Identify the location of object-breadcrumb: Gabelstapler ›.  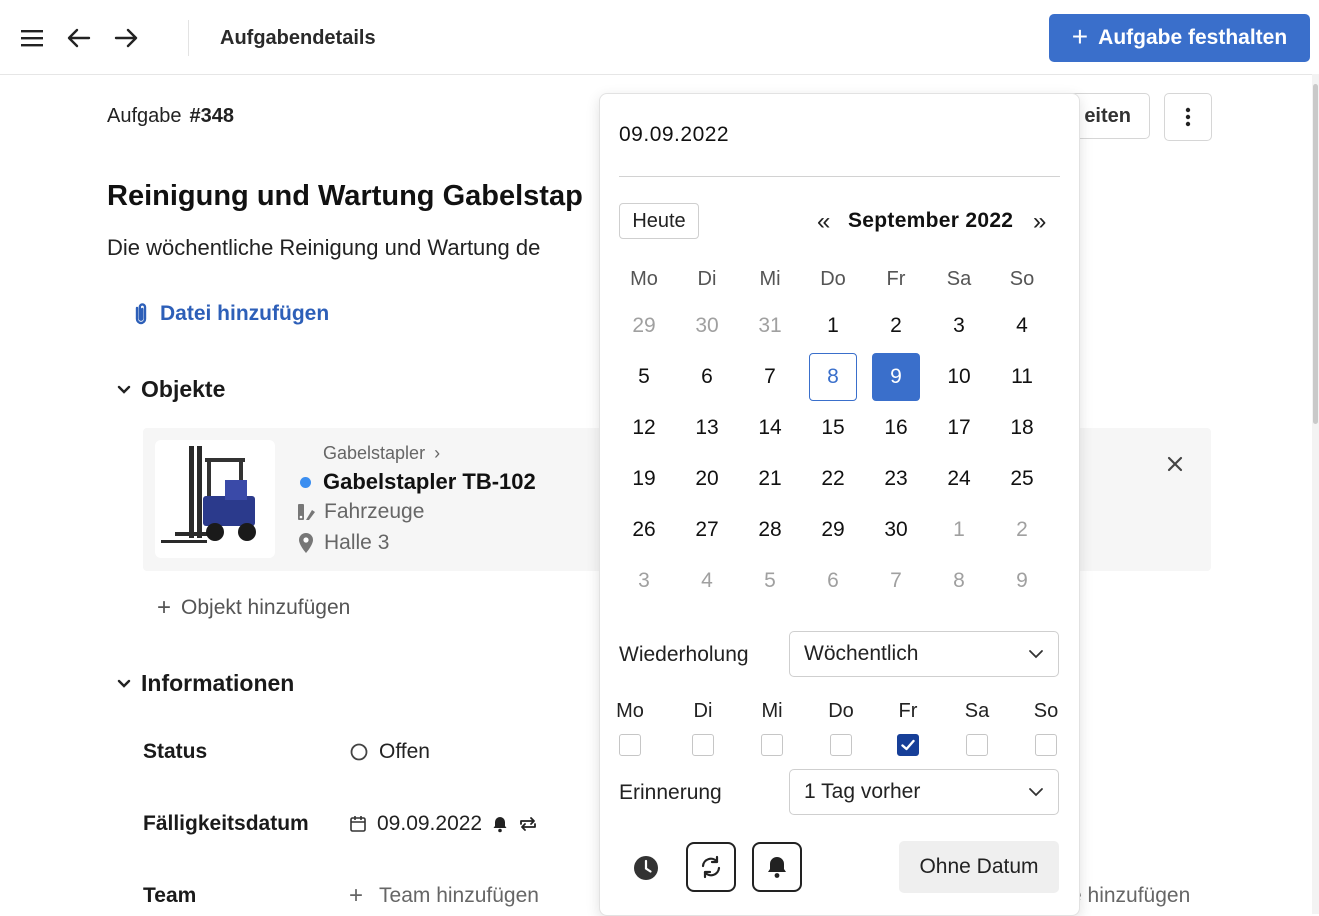
(381, 453).